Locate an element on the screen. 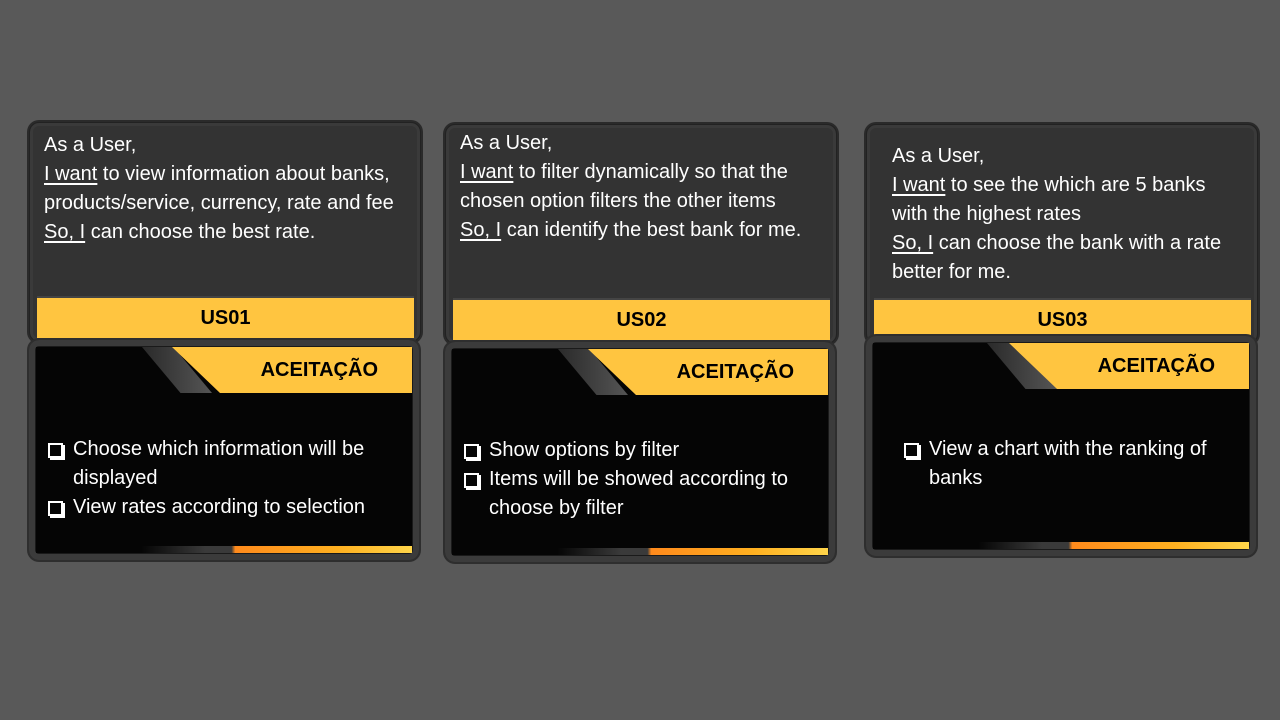  story-id-bar: US02 is located at coordinates (641, 319).